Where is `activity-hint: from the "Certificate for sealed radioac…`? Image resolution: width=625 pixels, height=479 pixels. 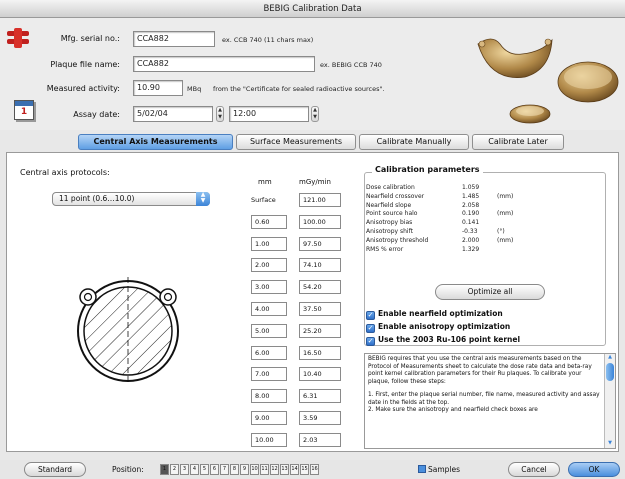
activity-hint: from the "Certificate for sealed radioac… is located at coordinates (299, 89).